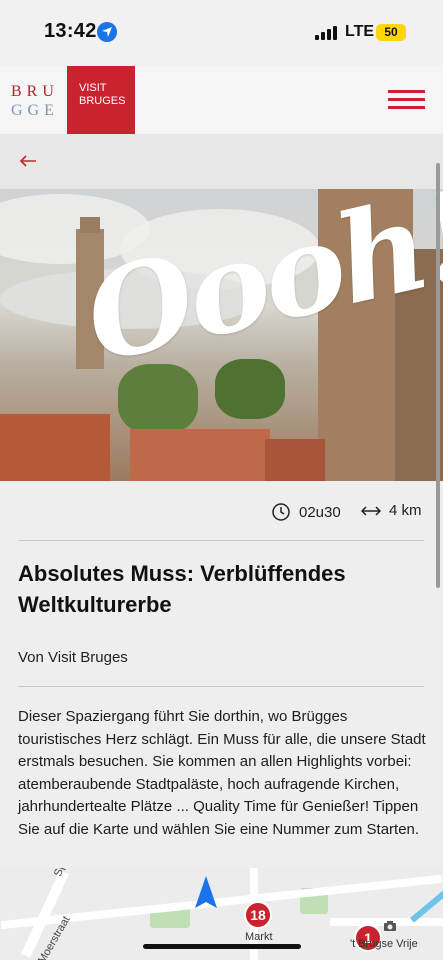 This screenshot has height=960, width=443. I want to click on network-label: LTE, so click(360, 31).